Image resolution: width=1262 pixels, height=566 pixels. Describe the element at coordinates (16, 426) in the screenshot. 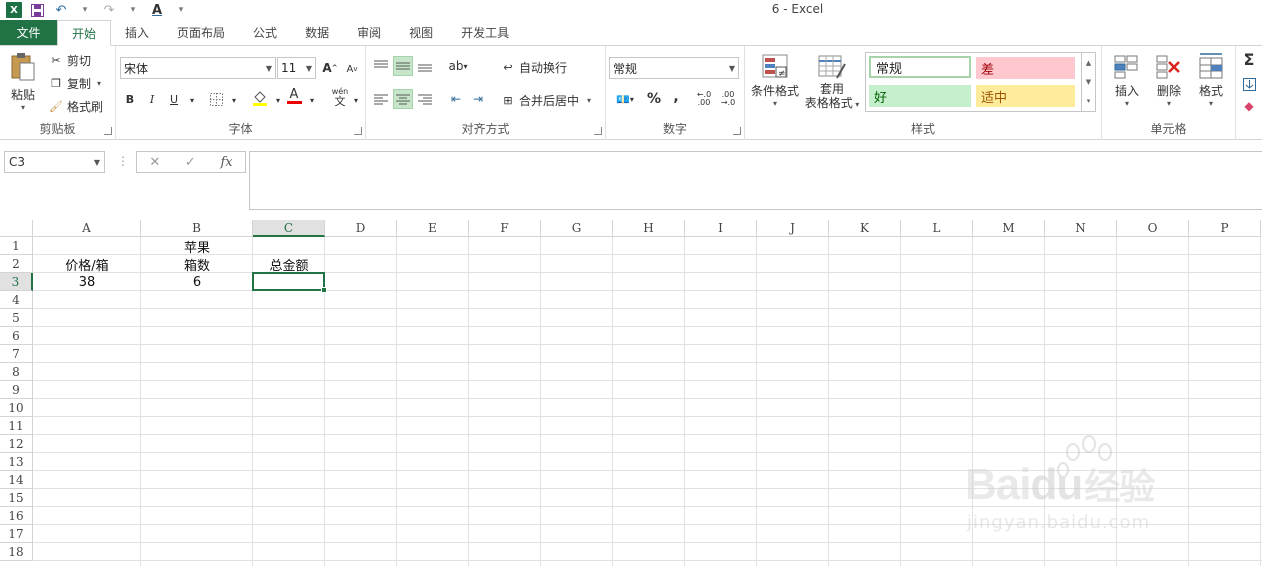

I see `row-header-11: 11` at that location.